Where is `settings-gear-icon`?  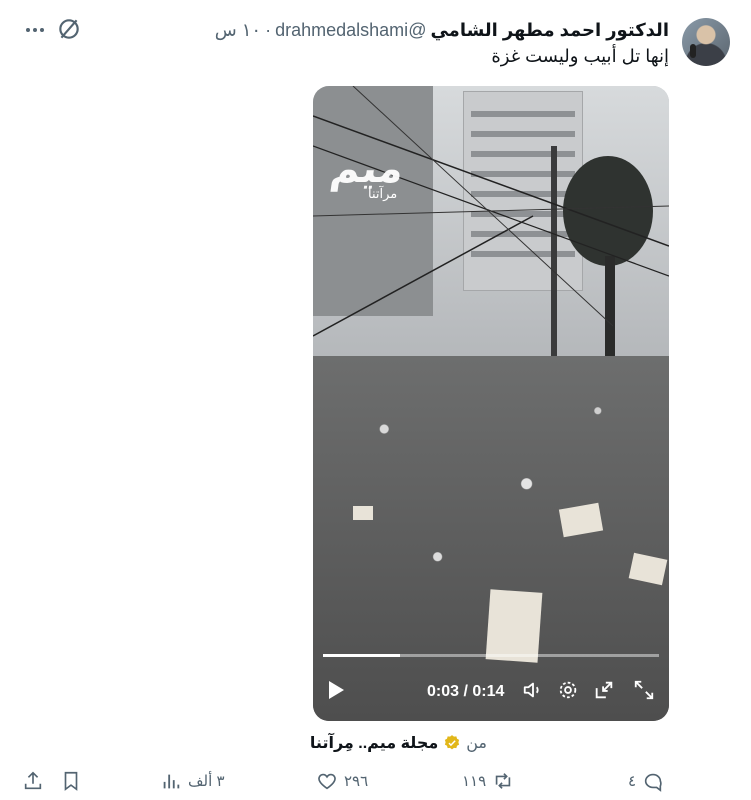
settings-gear-icon is located at coordinates (568, 690).